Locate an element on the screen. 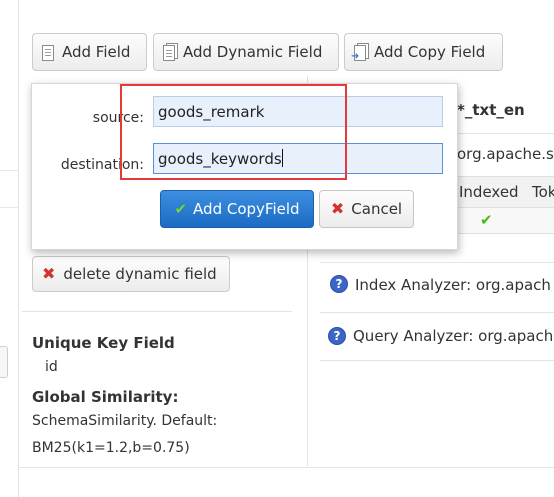 This screenshot has height=497, width=554. index-analyzer-text: Index Analyzer: org.apach is located at coordinates (453, 285).